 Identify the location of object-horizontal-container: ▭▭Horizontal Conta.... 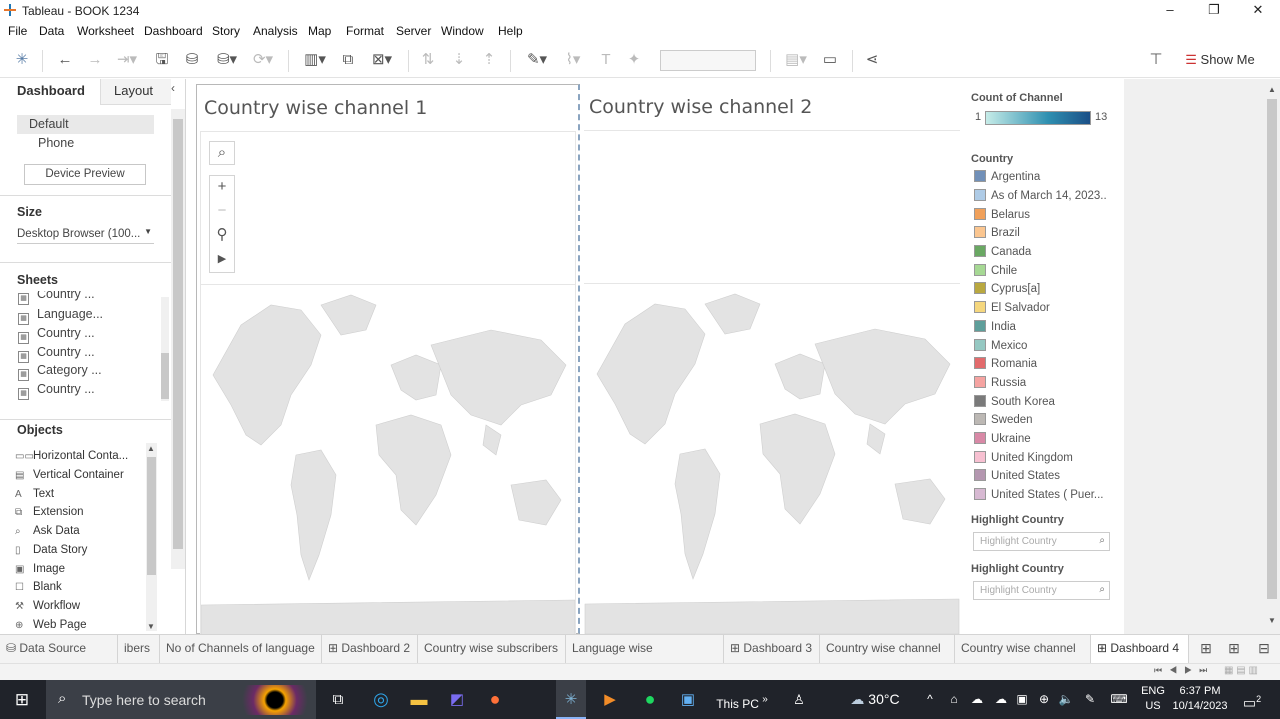
(71, 459).